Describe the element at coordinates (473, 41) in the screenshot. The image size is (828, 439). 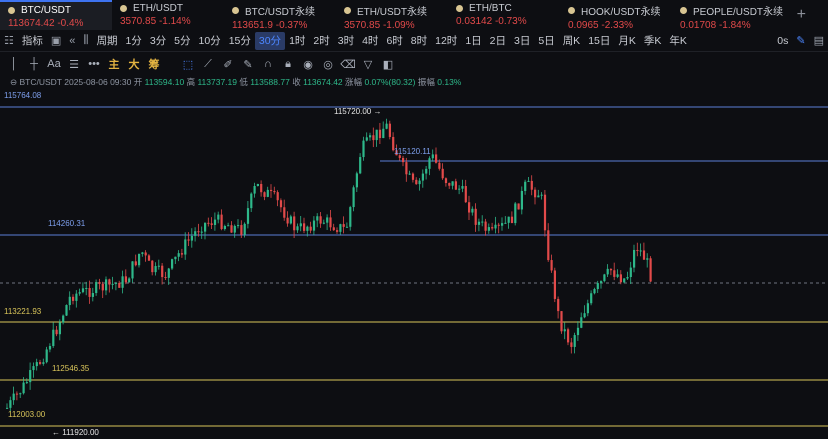
I see `tf-1d: 1日` at that location.